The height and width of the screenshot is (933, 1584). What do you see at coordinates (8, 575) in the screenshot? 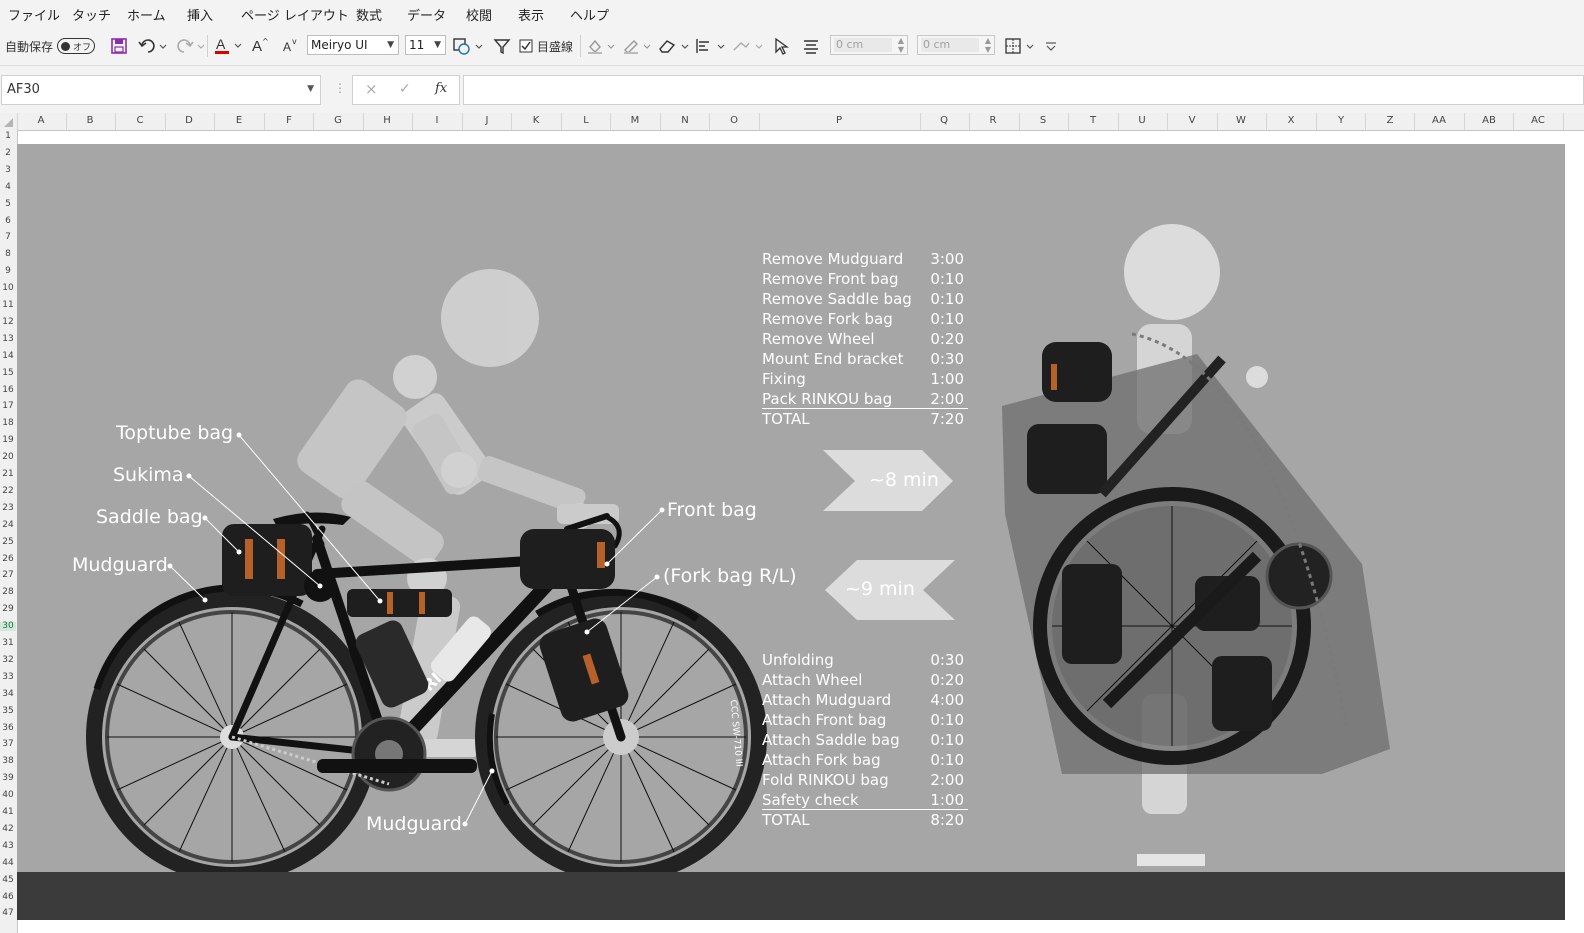
I see `row-header: 27` at bounding box center [8, 575].